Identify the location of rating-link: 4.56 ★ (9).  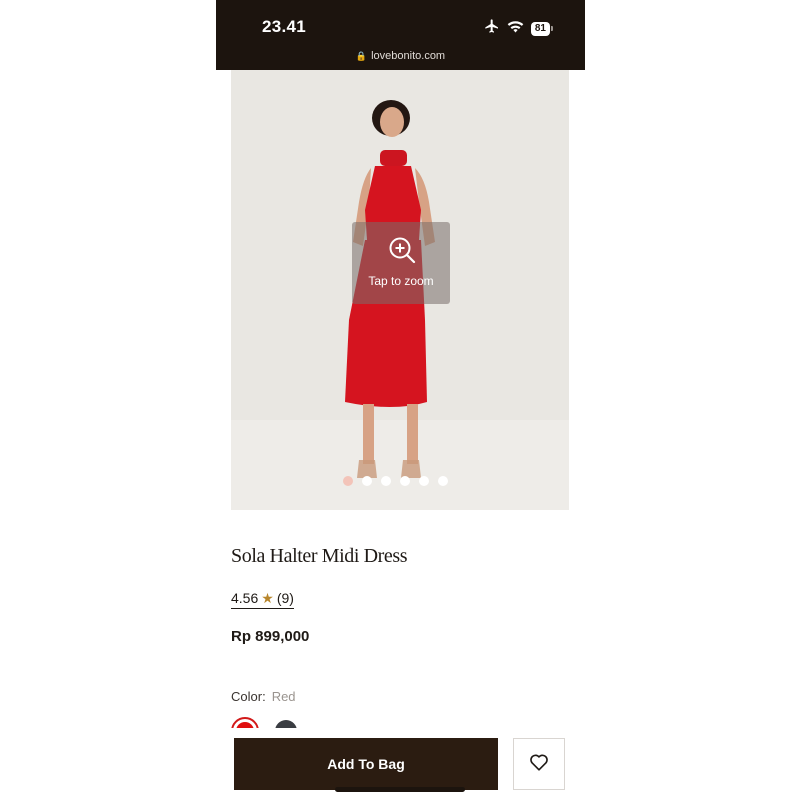
(262, 599).